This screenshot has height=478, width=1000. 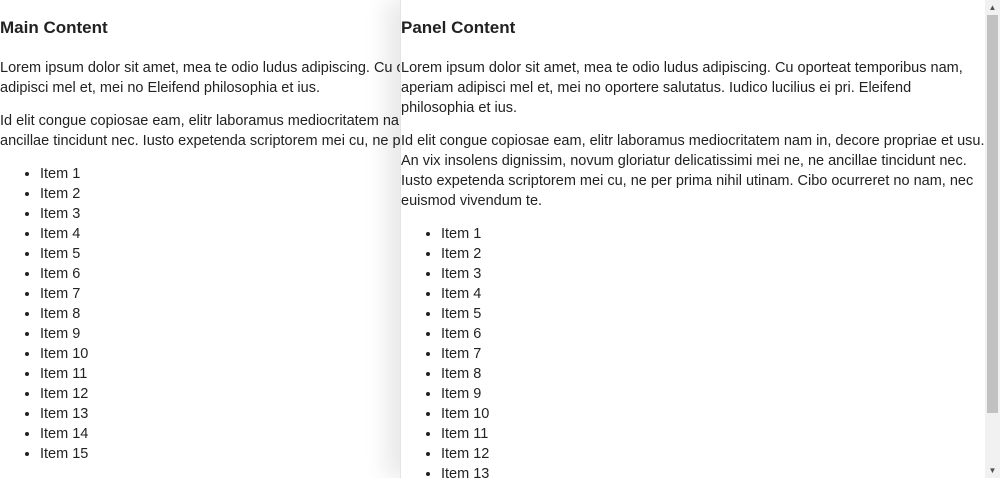 I want to click on panel-list-item: Item 10, so click(x=713, y=414).